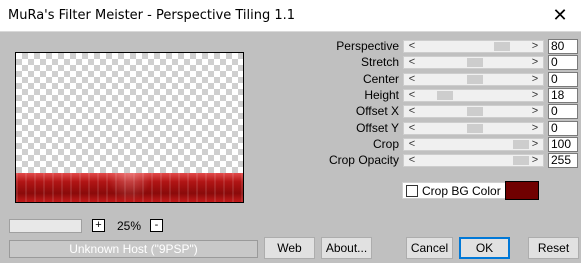  Describe the element at coordinates (563, 144) in the screenshot. I see `param-value-field: 100` at that location.